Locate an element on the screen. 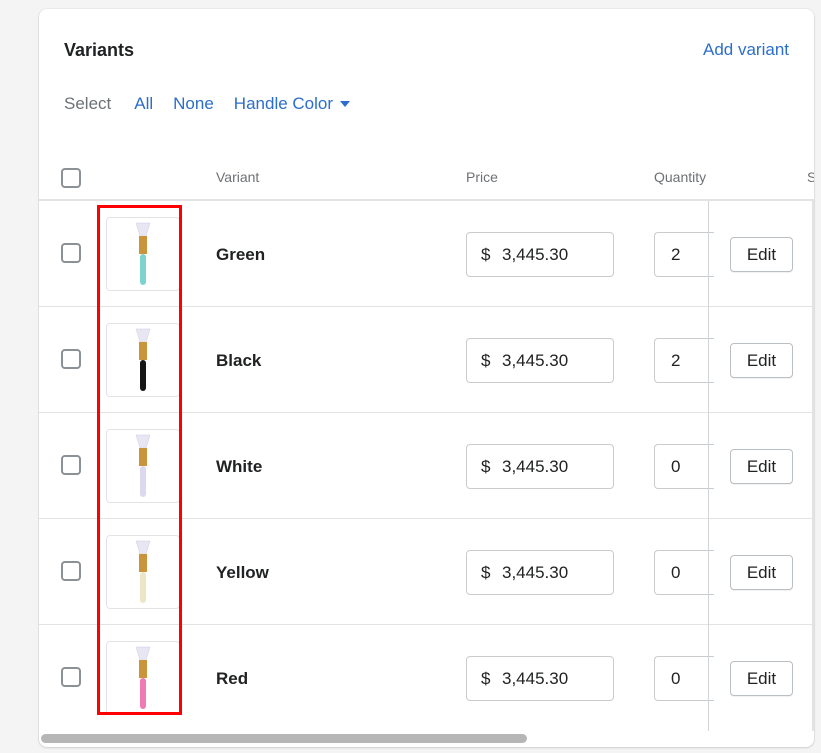 This screenshot has height=753, width=821. handle-color-dropdown: Handle Color is located at coordinates (292, 104).